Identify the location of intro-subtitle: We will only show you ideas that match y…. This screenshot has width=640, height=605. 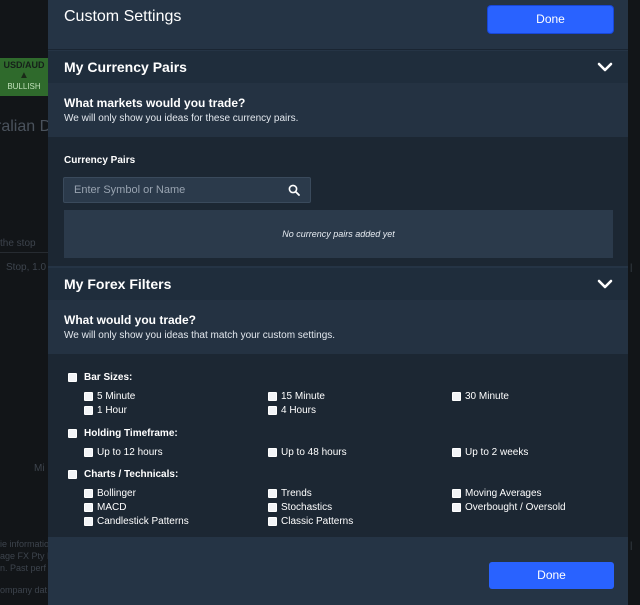
(200, 335).